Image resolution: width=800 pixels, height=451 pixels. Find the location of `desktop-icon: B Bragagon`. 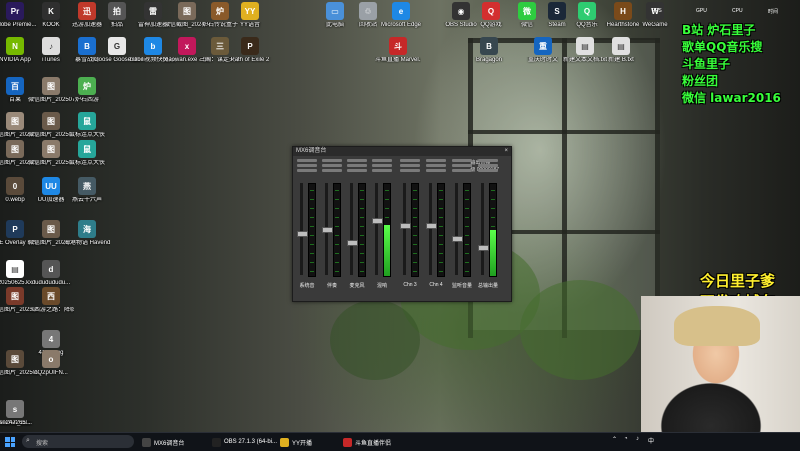

desktop-icon: B Bragagon is located at coordinates (489, 50).